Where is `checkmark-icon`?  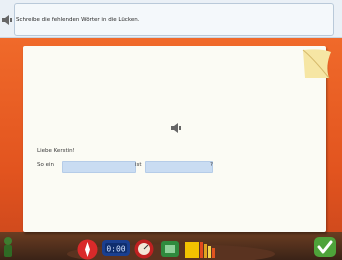 checkmark-icon is located at coordinates (325, 247).